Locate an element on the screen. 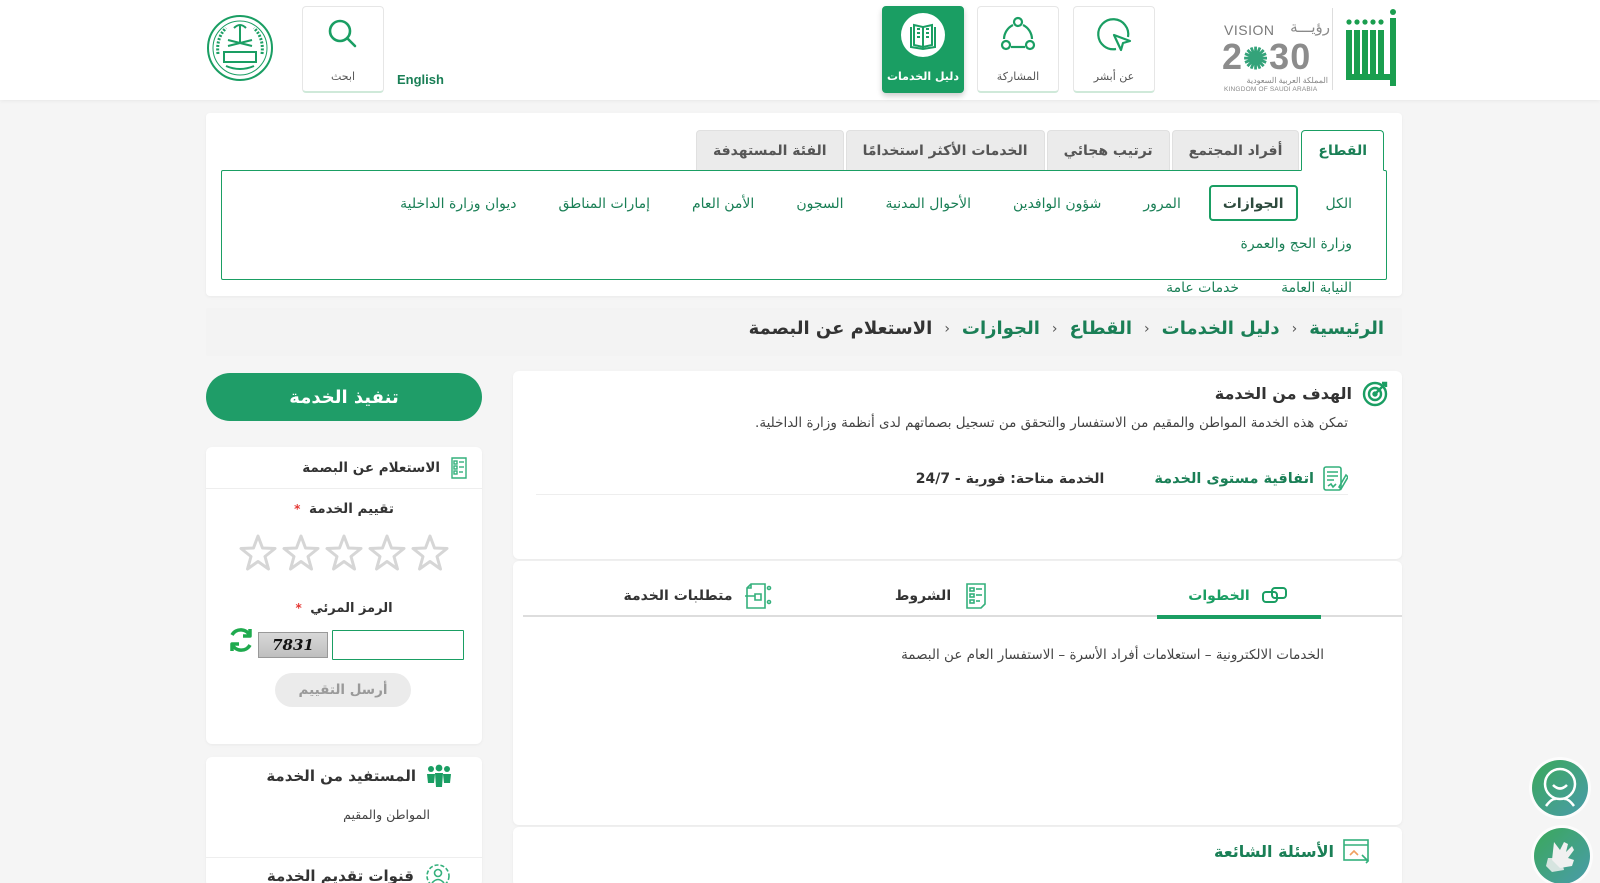 This screenshot has height=883, width=1600. requirements-icon is located at coordinates (757, 596).